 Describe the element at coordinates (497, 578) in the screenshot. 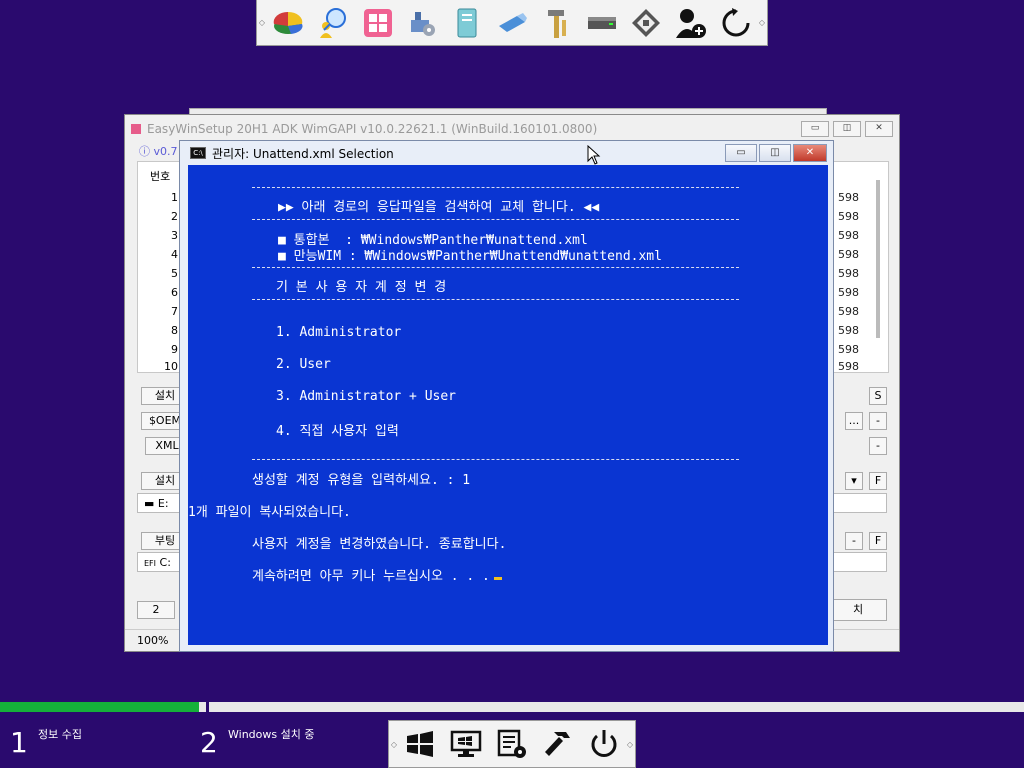

I see `text-cursor` at that location.